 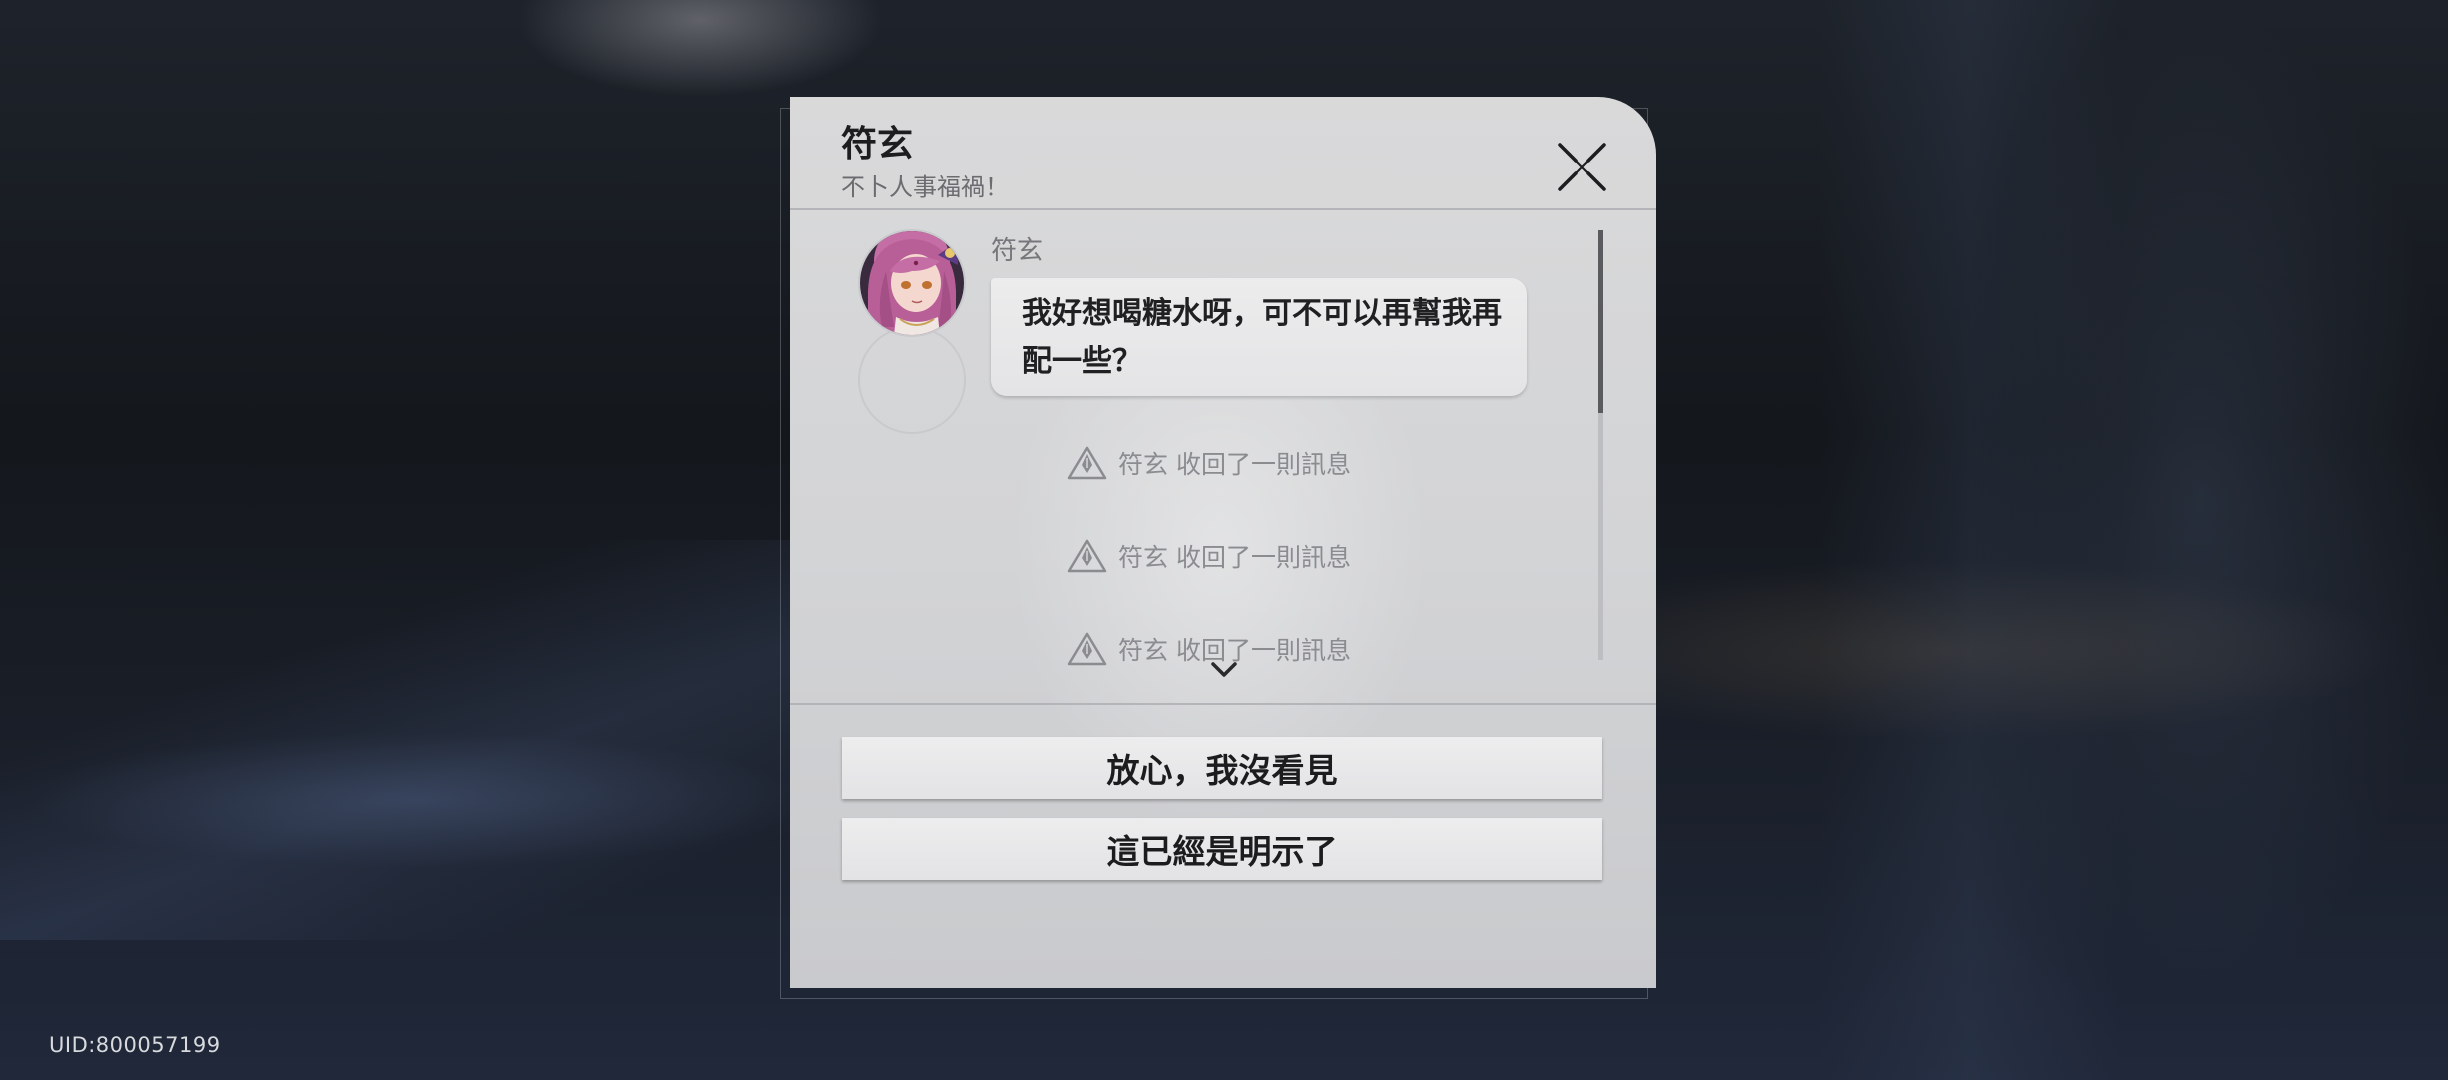 I want to click on contact-signature: 不卜人事福禍！, so click(x=925, y=187).